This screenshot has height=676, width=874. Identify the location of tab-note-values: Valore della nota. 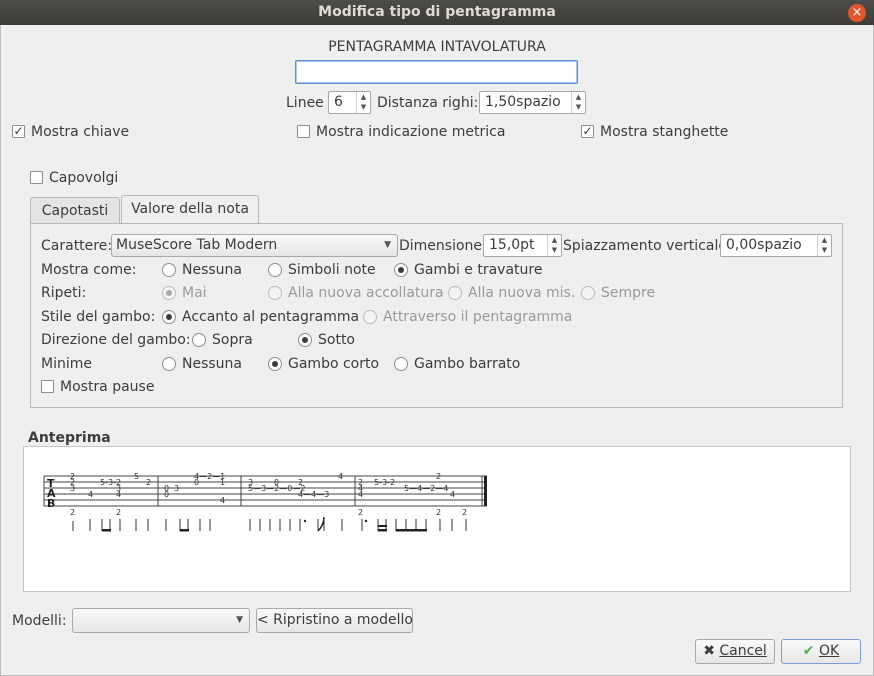
(190, 209).